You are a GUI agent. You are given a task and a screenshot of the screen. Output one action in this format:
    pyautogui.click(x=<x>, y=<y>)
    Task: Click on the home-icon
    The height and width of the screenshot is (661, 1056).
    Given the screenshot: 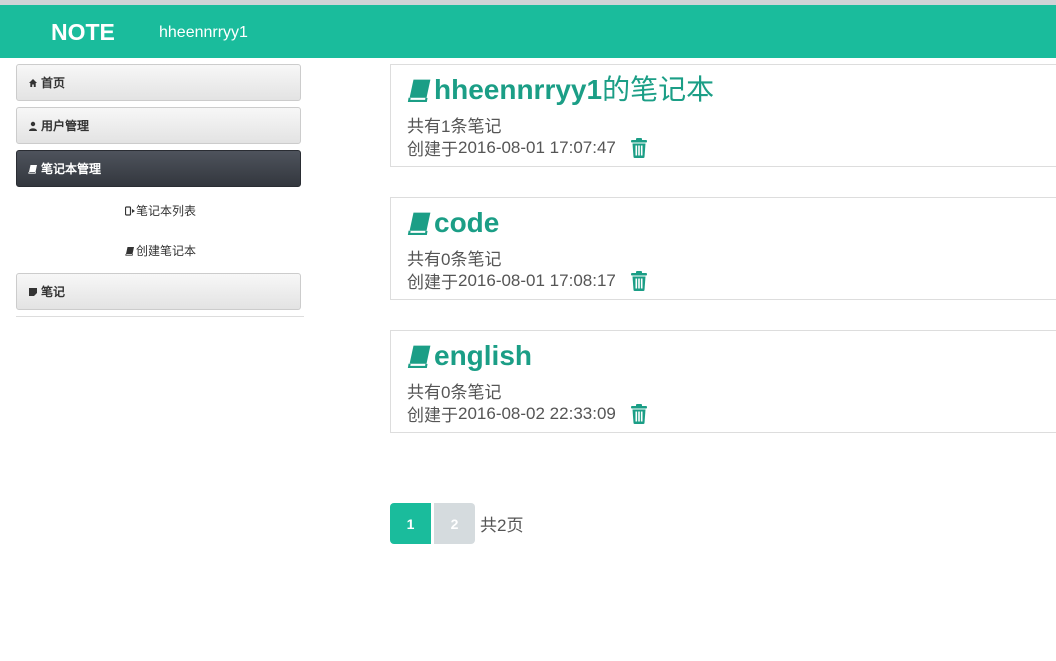 What is the action you would take?
    pyautogui.click(x=33, y=82)
    